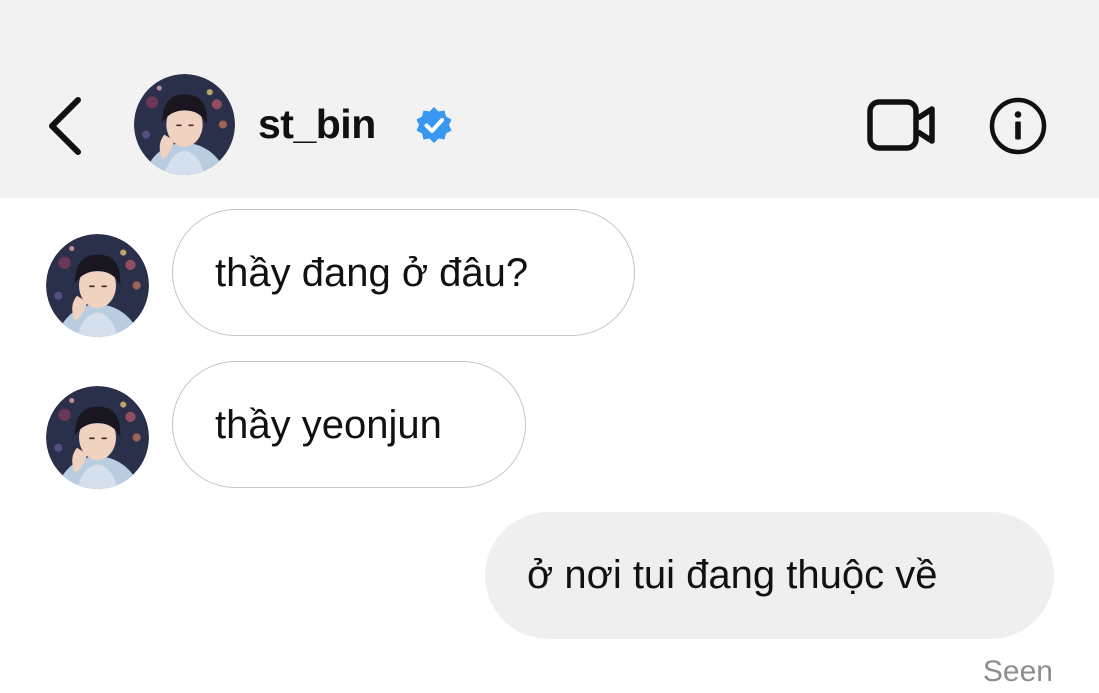  Describe the element at coordinates (349, 424) in the screenshot. I see `incoming-message-bubble: thầy yeonjun` at that location.